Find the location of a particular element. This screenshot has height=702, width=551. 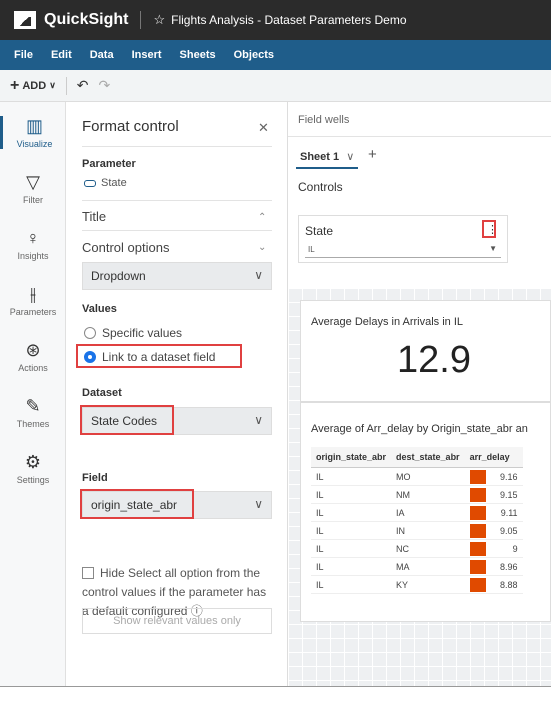

themes-icon: ✎ is located at coordinates (33, 406).